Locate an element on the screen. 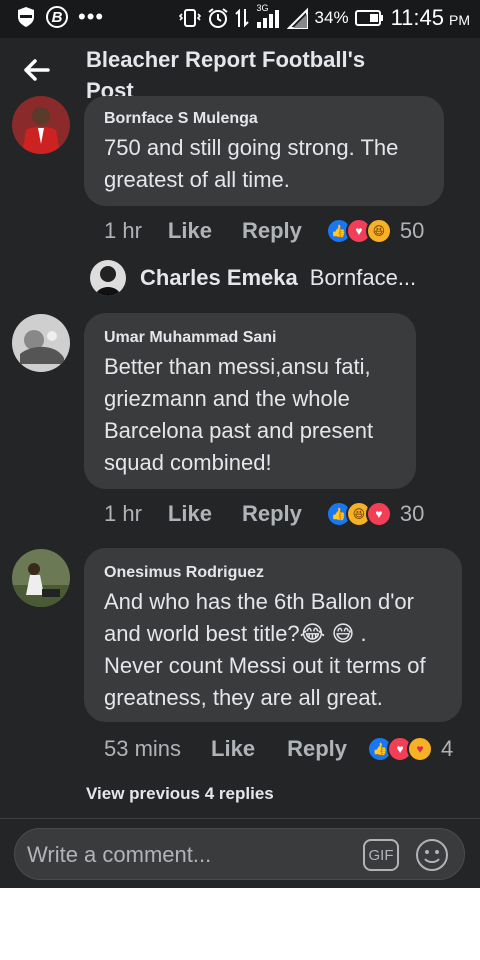 This screenshot has width=480, height=960. haha-reaction-icon: 😆 is located at coordinates (378, 231).